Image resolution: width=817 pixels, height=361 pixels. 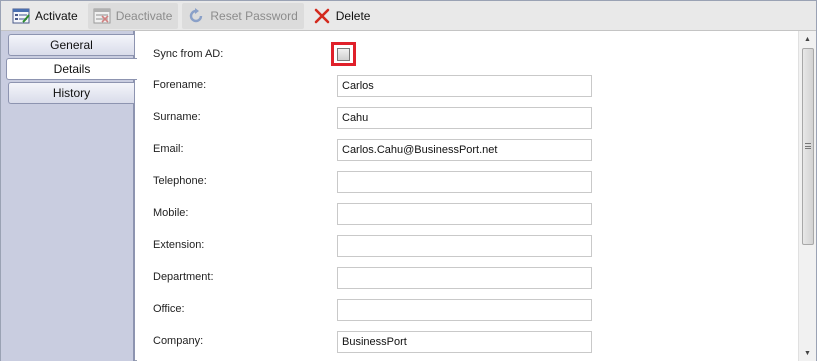 I want to click on grip-icon, so click(x=808, y=146).